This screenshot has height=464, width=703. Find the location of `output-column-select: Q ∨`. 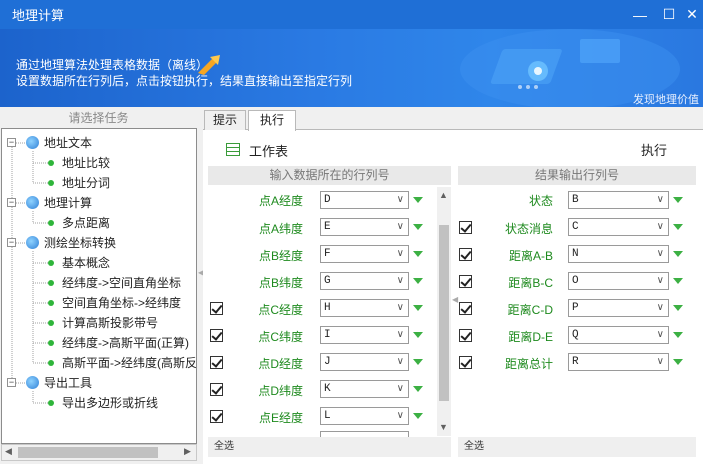

output-column-select: Q ∨ is located at coordinates (618, 335).